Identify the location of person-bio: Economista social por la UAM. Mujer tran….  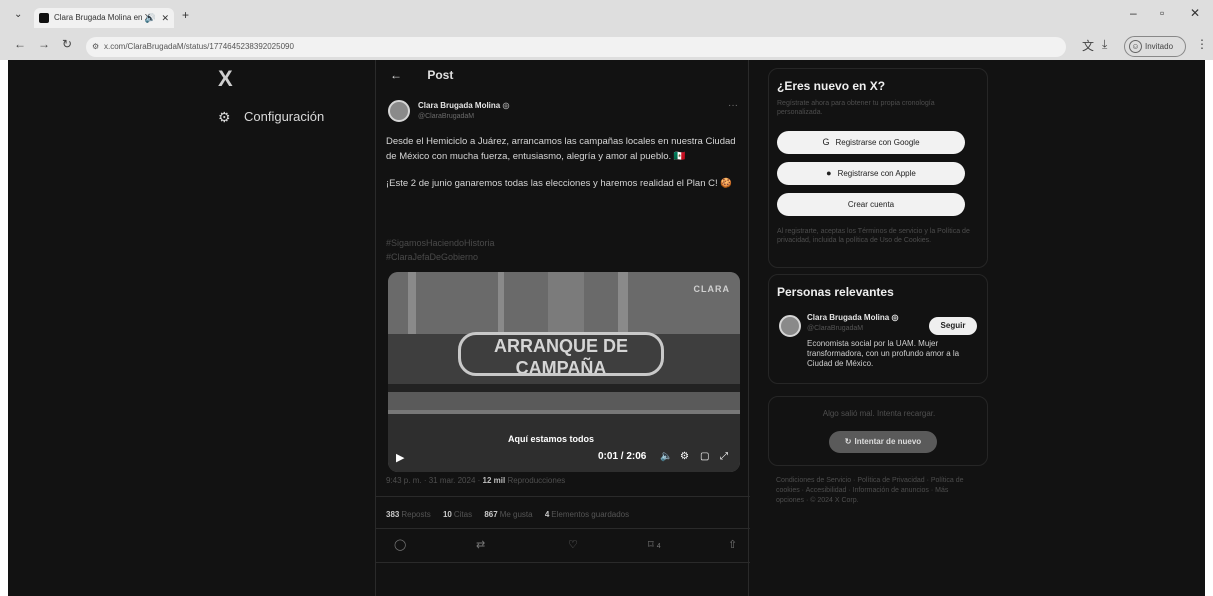
(883, 353).